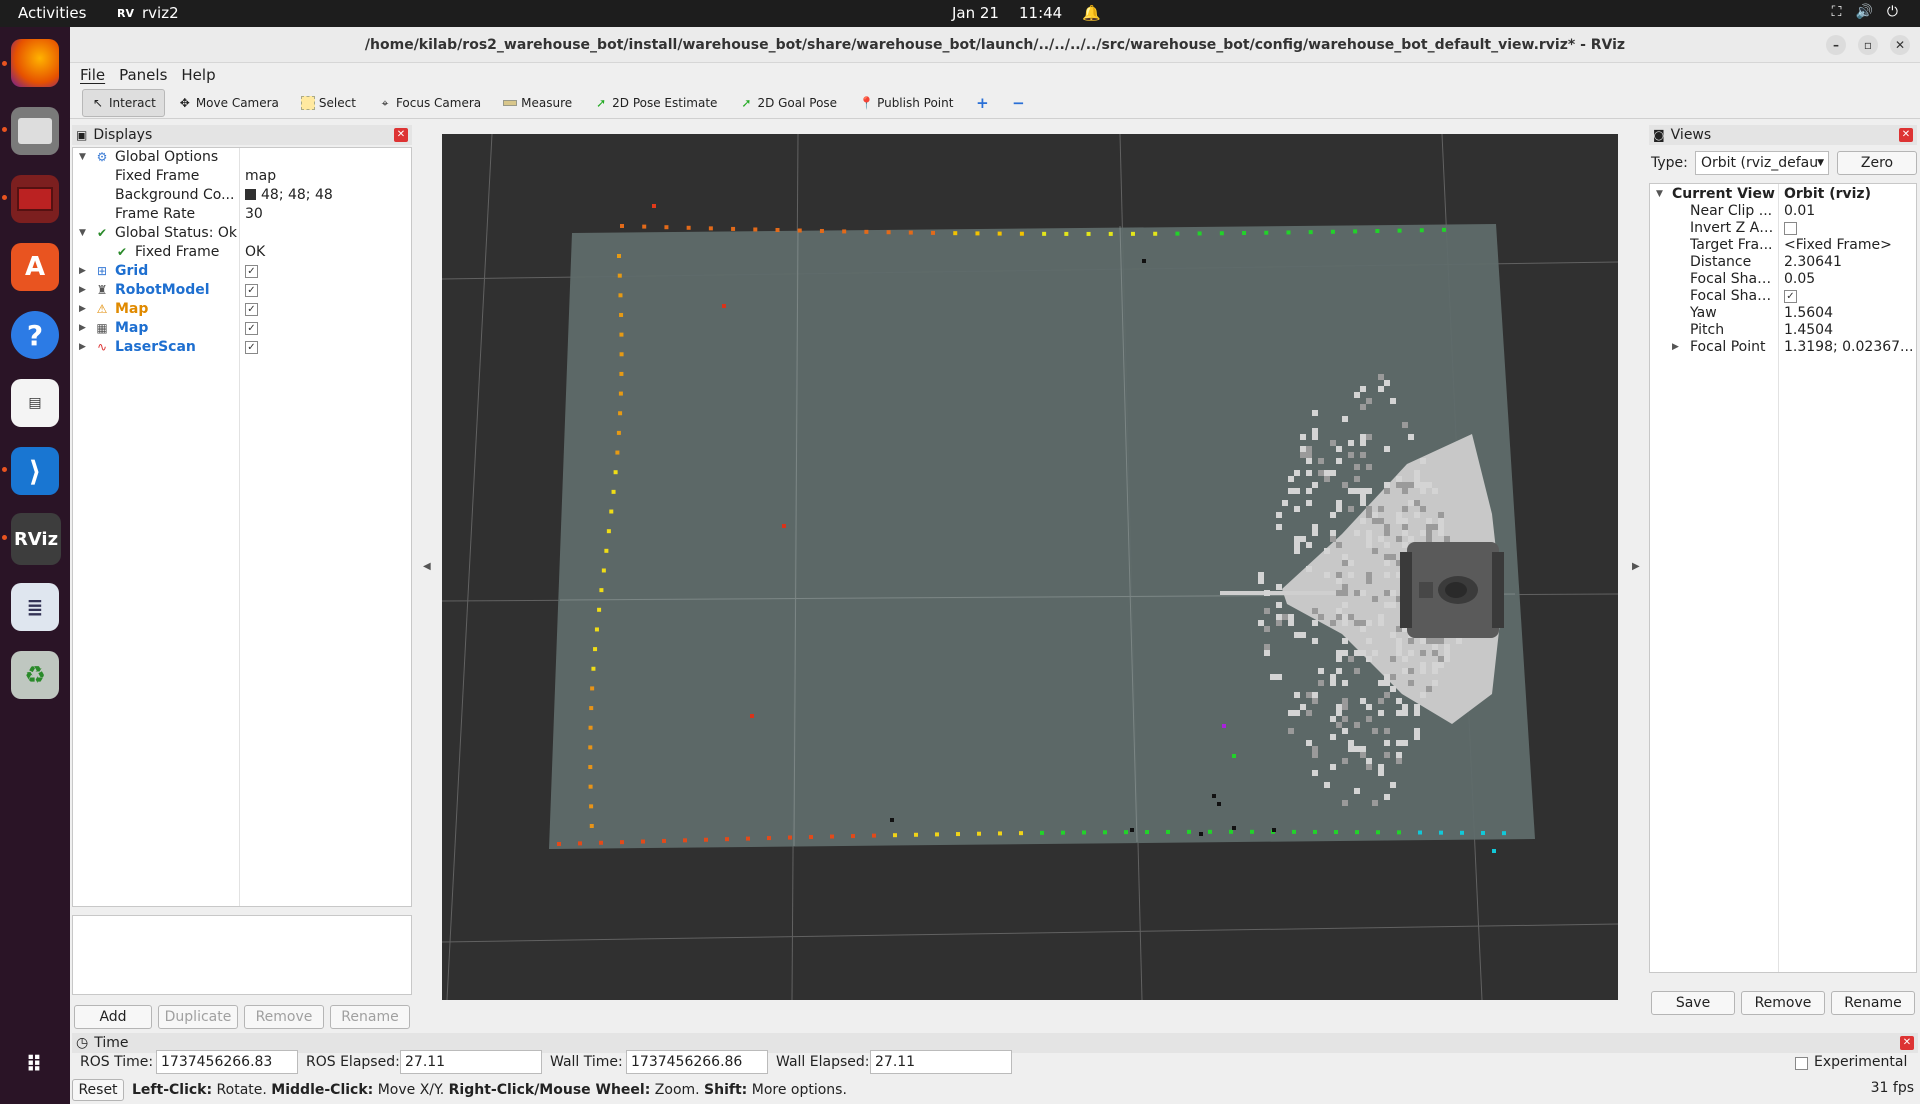 The width and height of the screenshot is (1920, 1104). Describe the element at coordinates (242, 157) in the screenshot. I see `tree-row-global-options: ▼ ⚙ Global Options` at that location.